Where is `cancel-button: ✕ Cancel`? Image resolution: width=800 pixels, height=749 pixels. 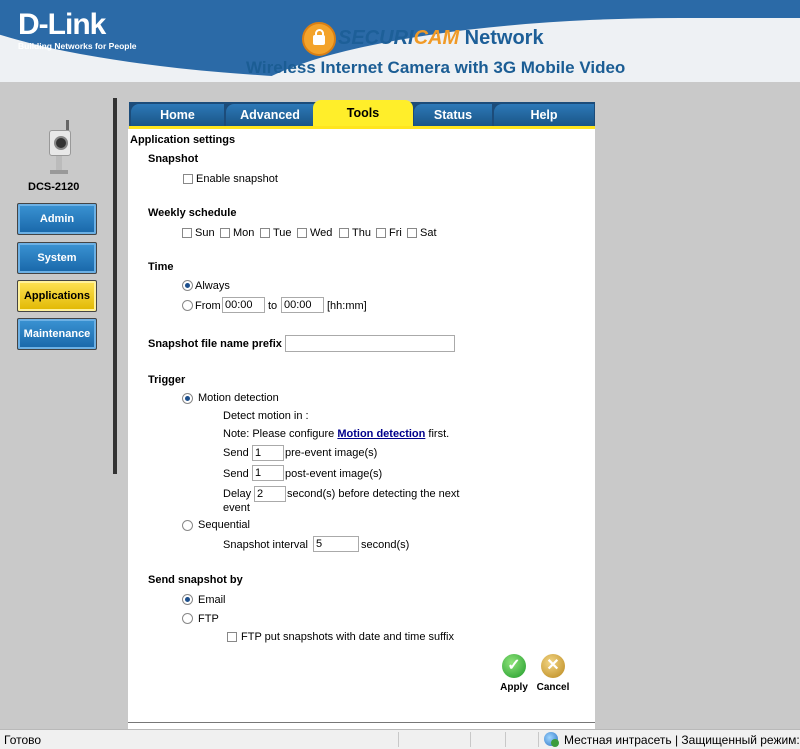
cancel-button: ✕ Cancel is located at coordinates (553, 673).